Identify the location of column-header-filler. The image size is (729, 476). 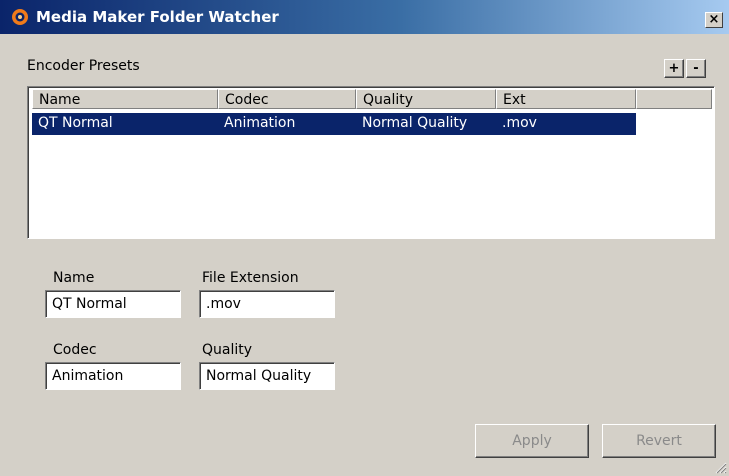
(674, 99).